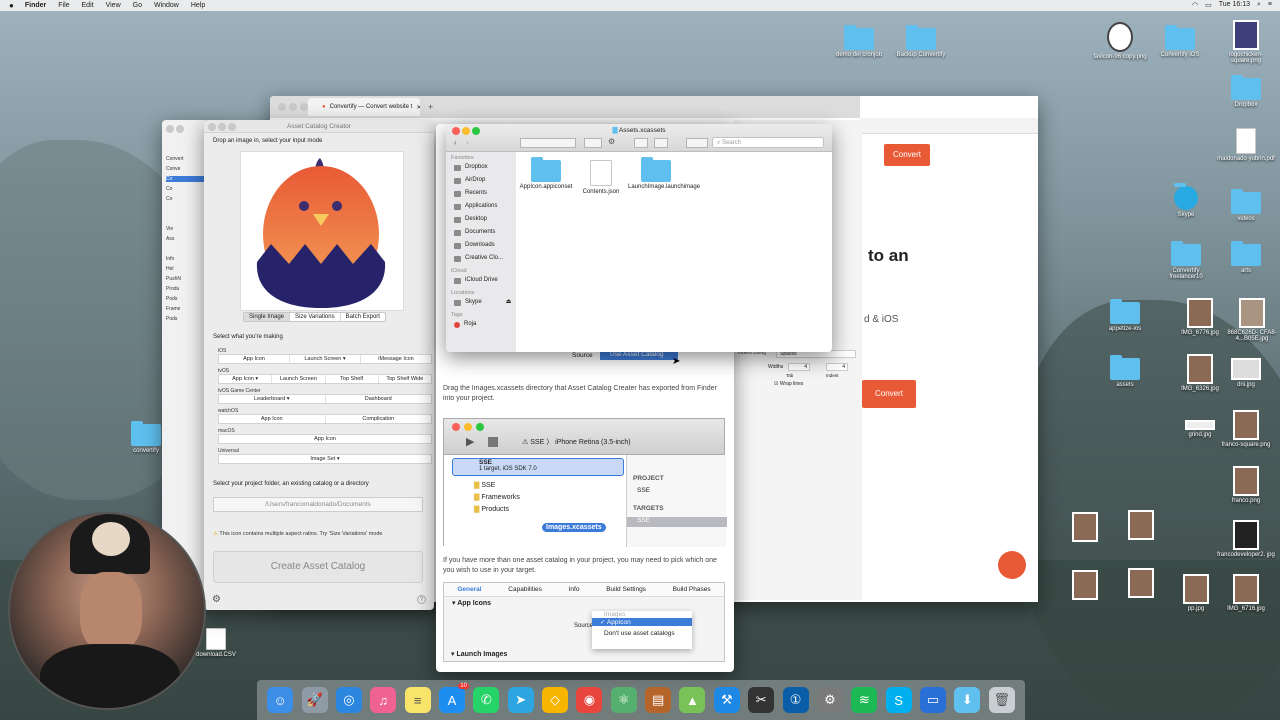 This screenshot has width=1280, height=720. I want to click on forward-icon: ›, so click(467, 142).